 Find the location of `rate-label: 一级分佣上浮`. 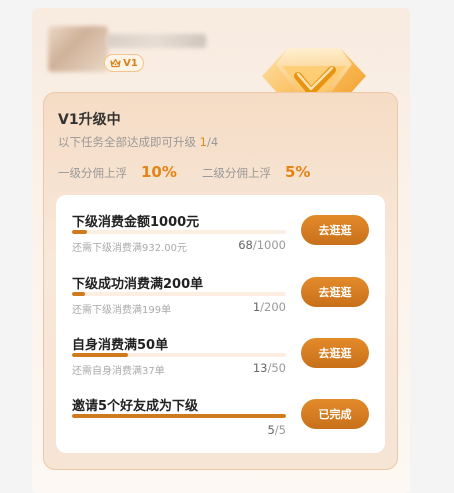

rate-label: 一级分佣上浮 is located at coordinates (92, 173).